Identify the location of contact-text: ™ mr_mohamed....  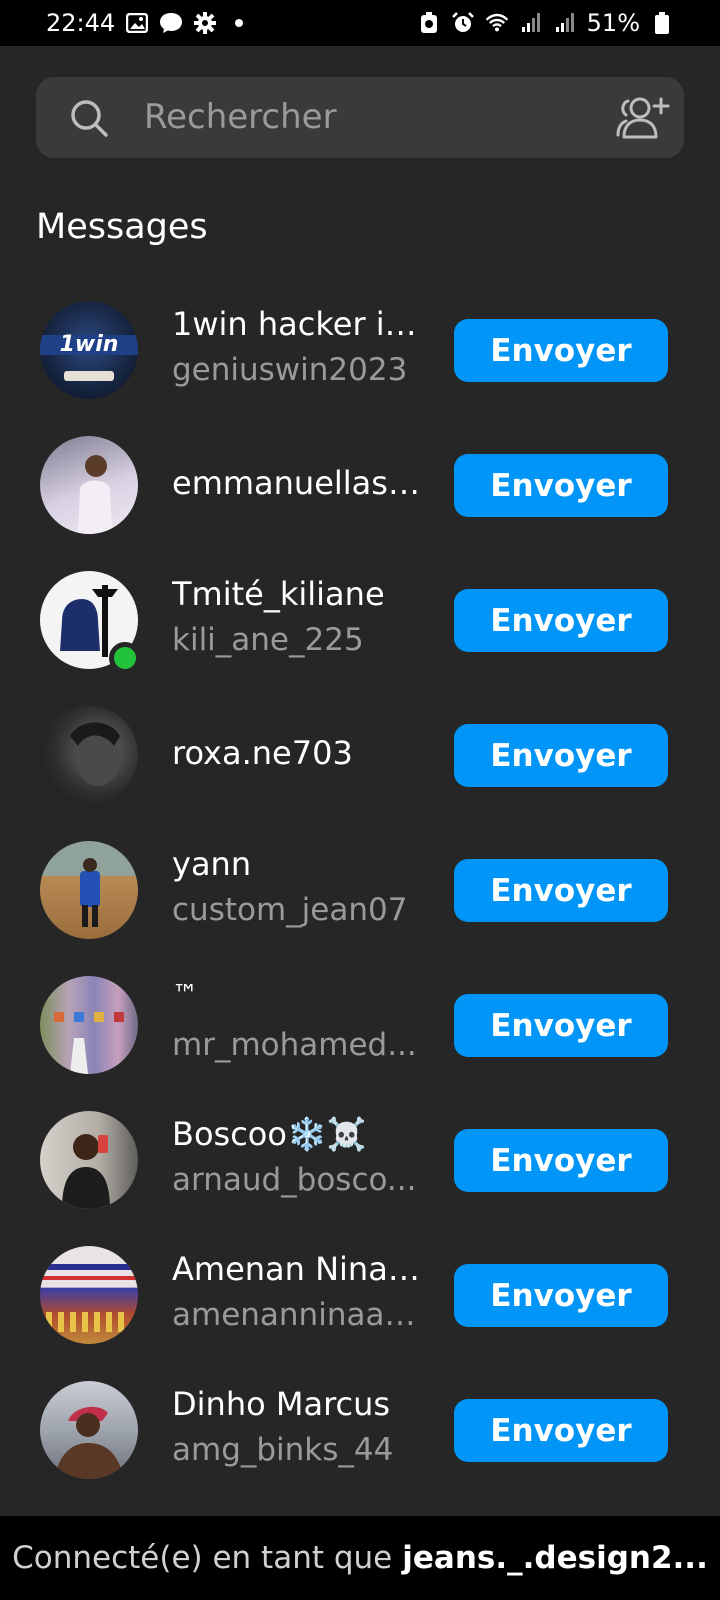
(300, 1024).